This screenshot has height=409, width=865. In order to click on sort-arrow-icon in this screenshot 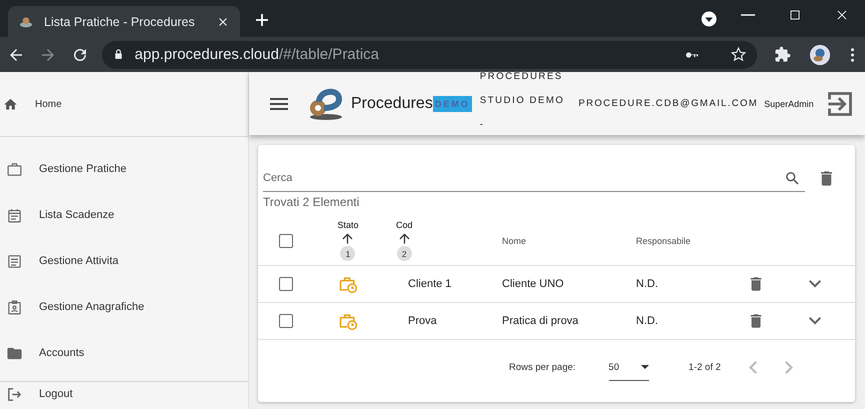, I will do `click(348, 238)`.